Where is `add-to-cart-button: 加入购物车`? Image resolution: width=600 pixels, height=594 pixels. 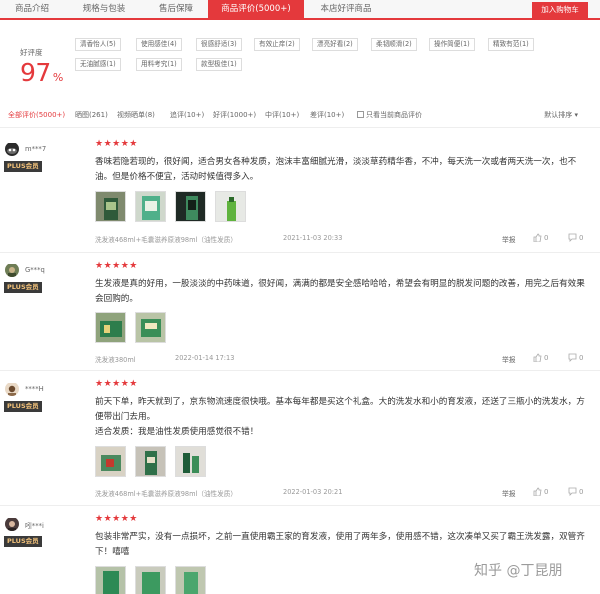
add-to-cart-button: 加入购物车 is located at coordinates (560, 10).